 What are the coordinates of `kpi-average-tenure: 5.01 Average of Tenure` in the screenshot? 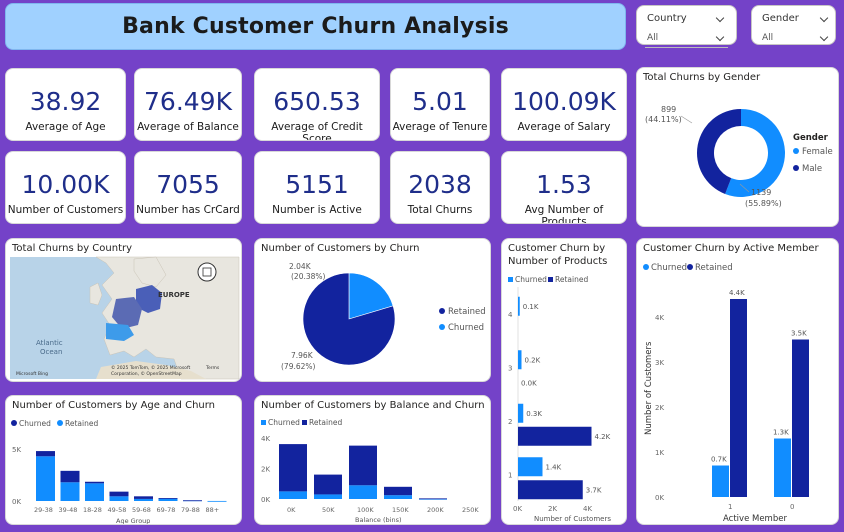 It's located at (440, 104).